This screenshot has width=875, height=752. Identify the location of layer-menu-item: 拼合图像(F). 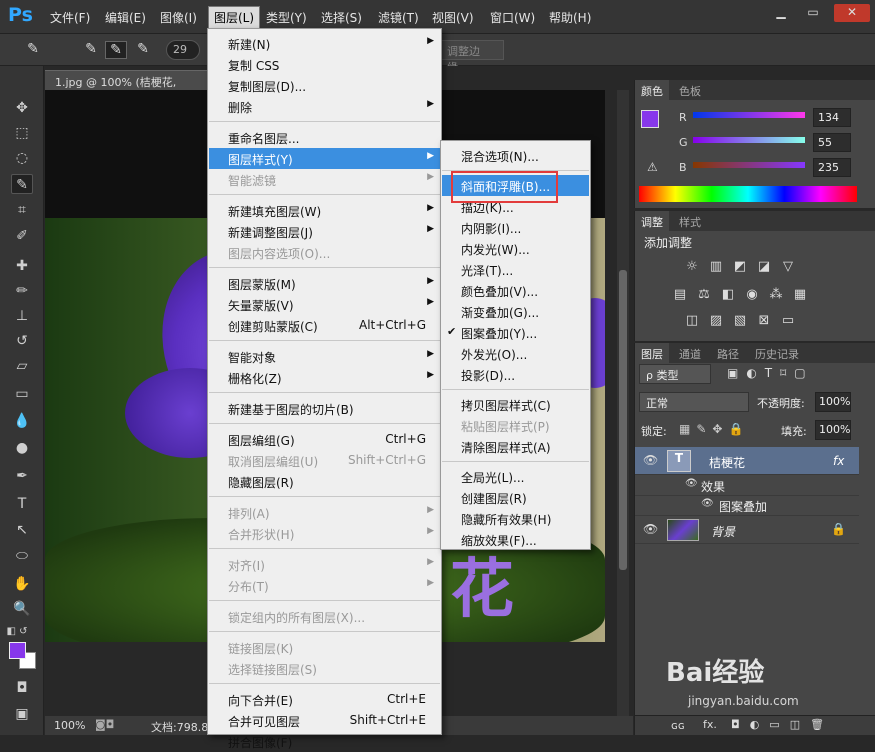
(324, 741).